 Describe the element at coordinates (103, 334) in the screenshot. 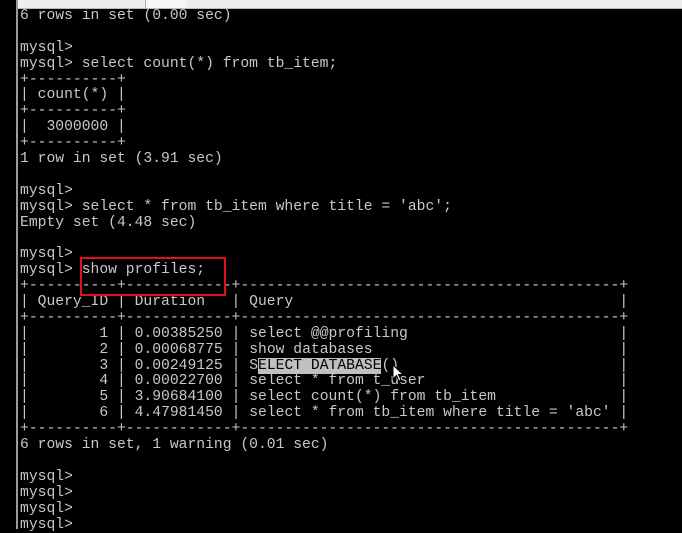

I see `query-id-cell: 1` at that location.